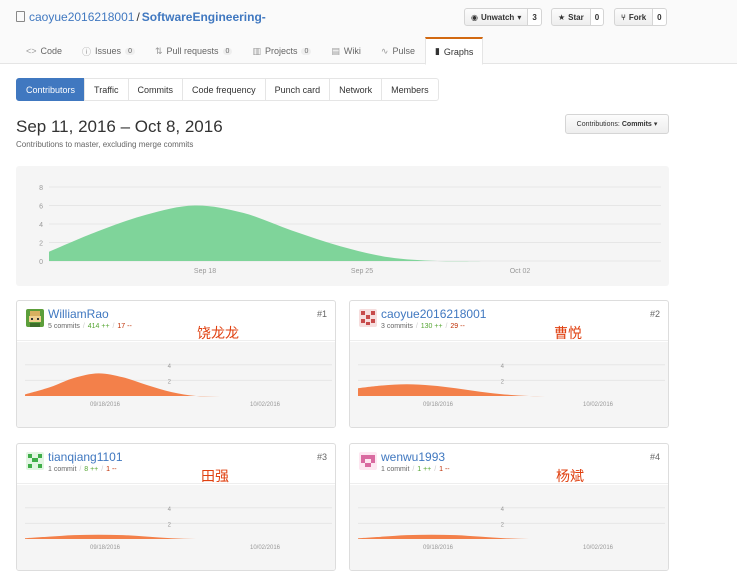 This screenshot has height=583, width=737. Describe the element at coordinates (41, 244) in the screenshot. I see `y-tick-label: 2` at that location.